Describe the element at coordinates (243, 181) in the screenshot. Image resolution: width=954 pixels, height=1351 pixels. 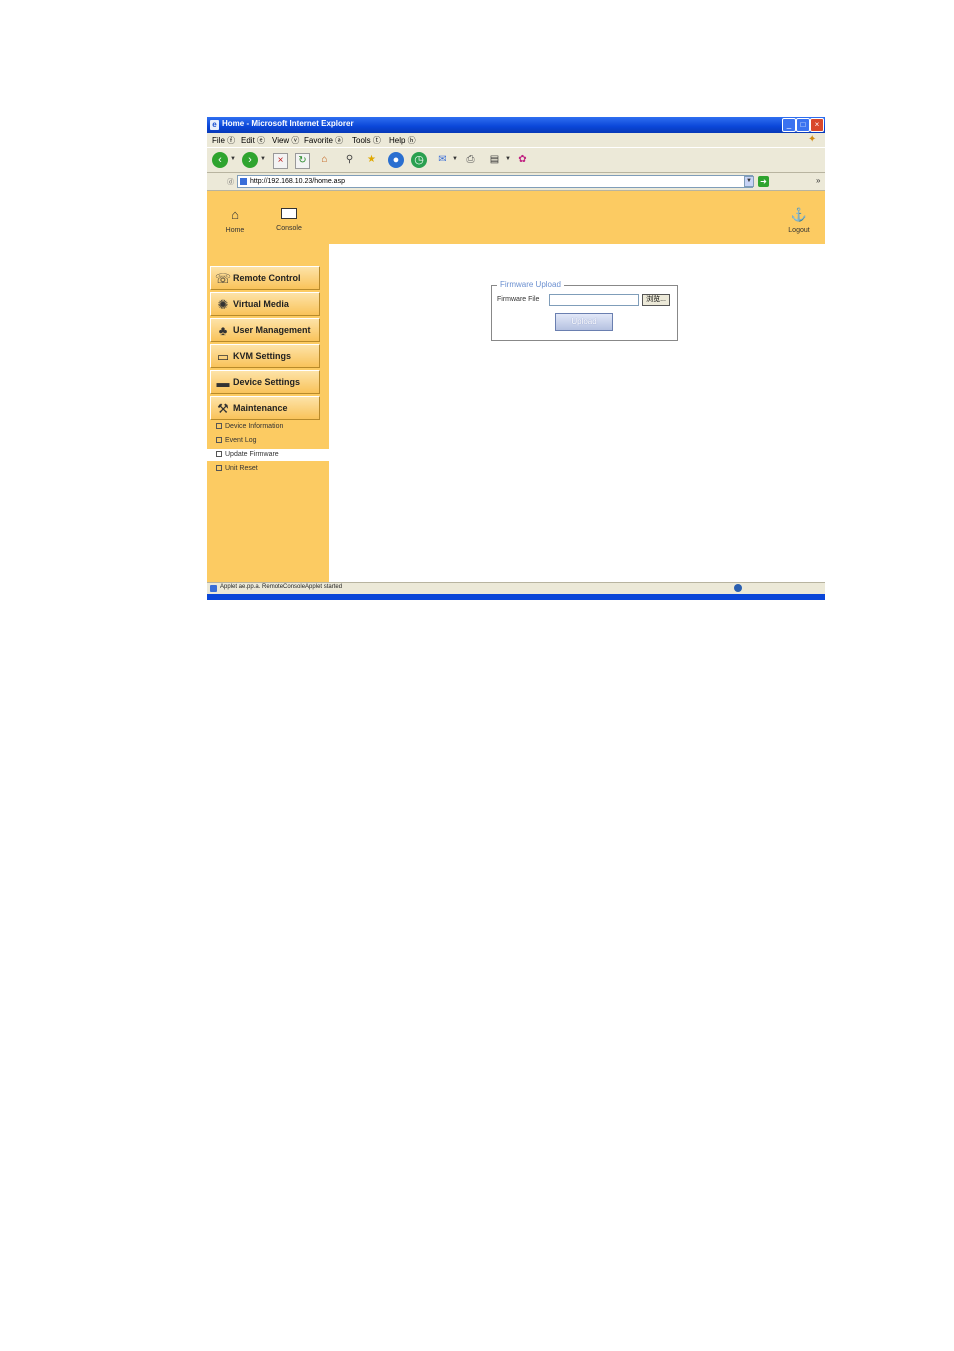
I see `page-icon` at that location.